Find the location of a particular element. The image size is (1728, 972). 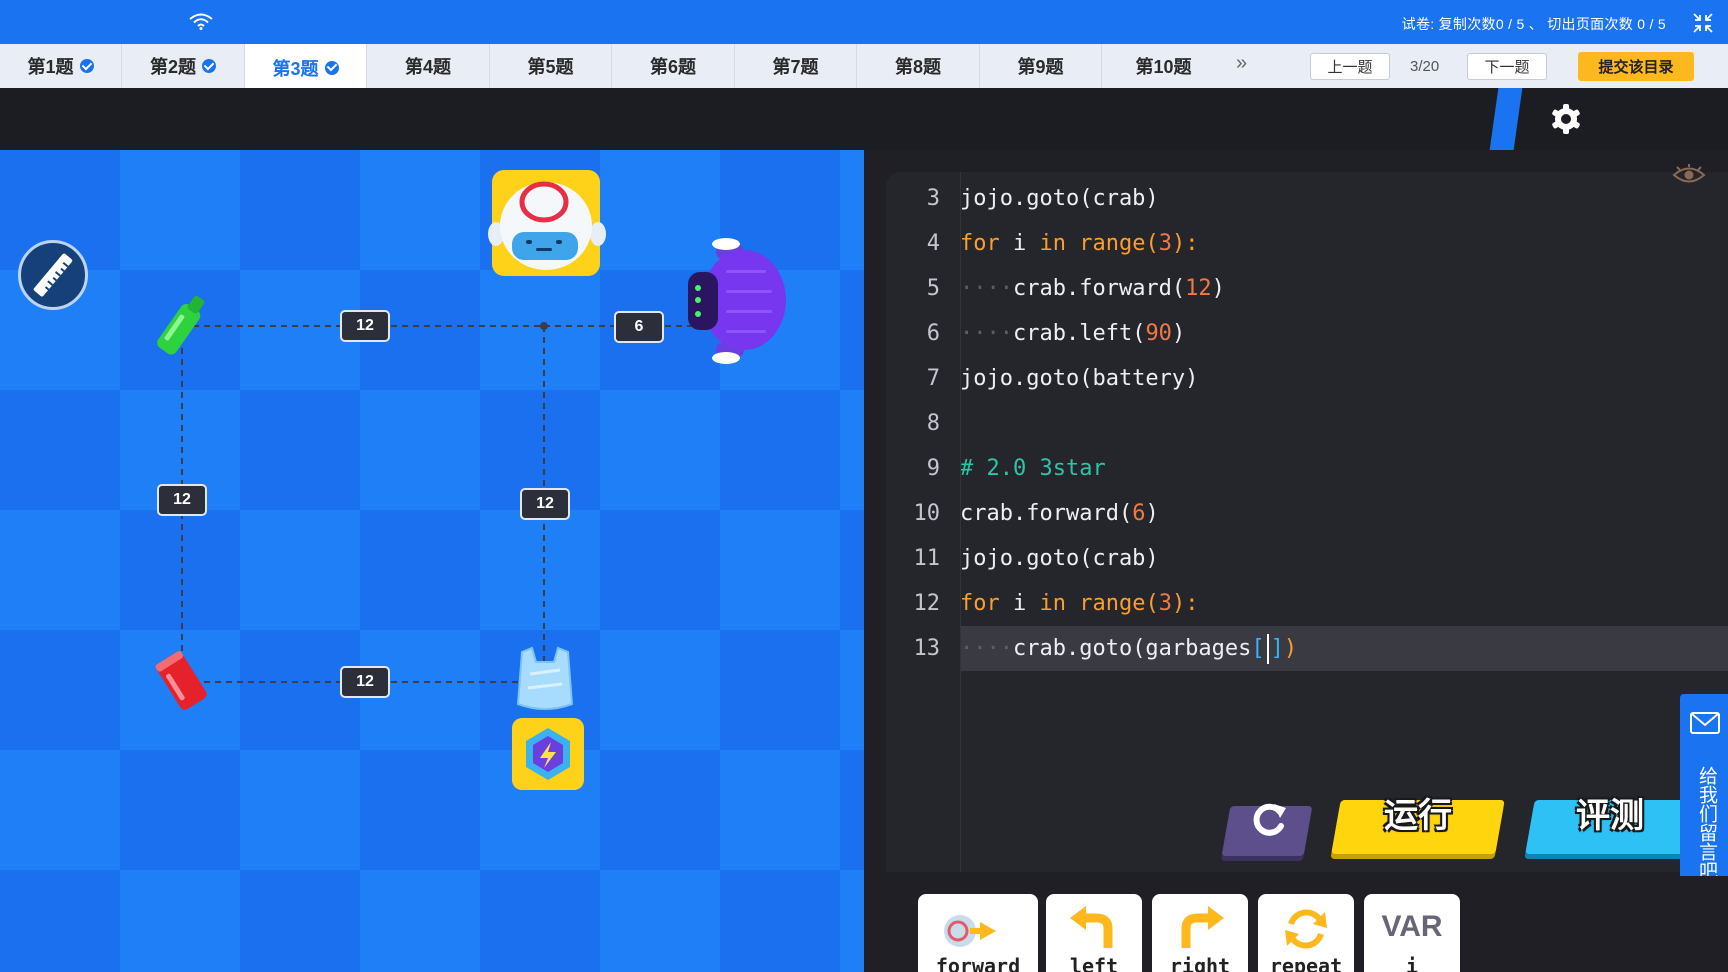

tab-question-4: 第4题 is located at coordinates (428, 66).